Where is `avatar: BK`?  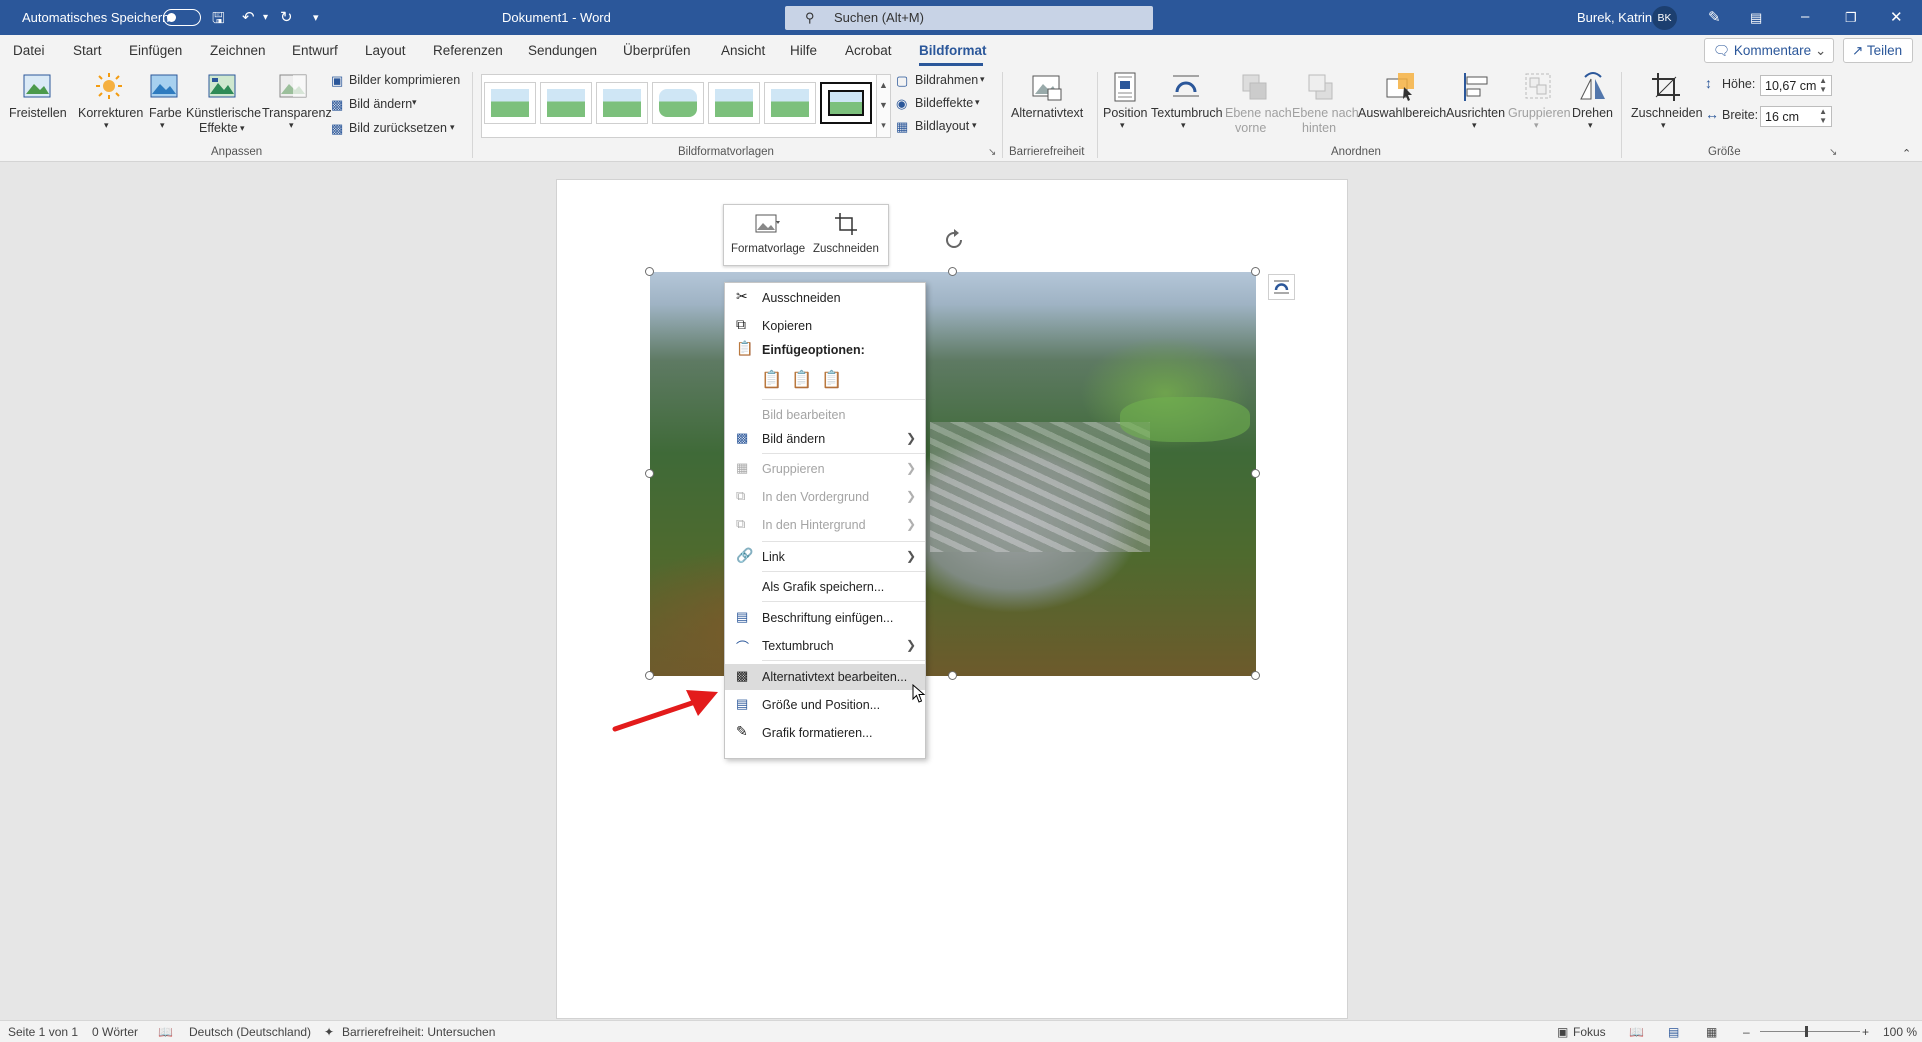 avatar: BK is located at coordinates (1664, 18).